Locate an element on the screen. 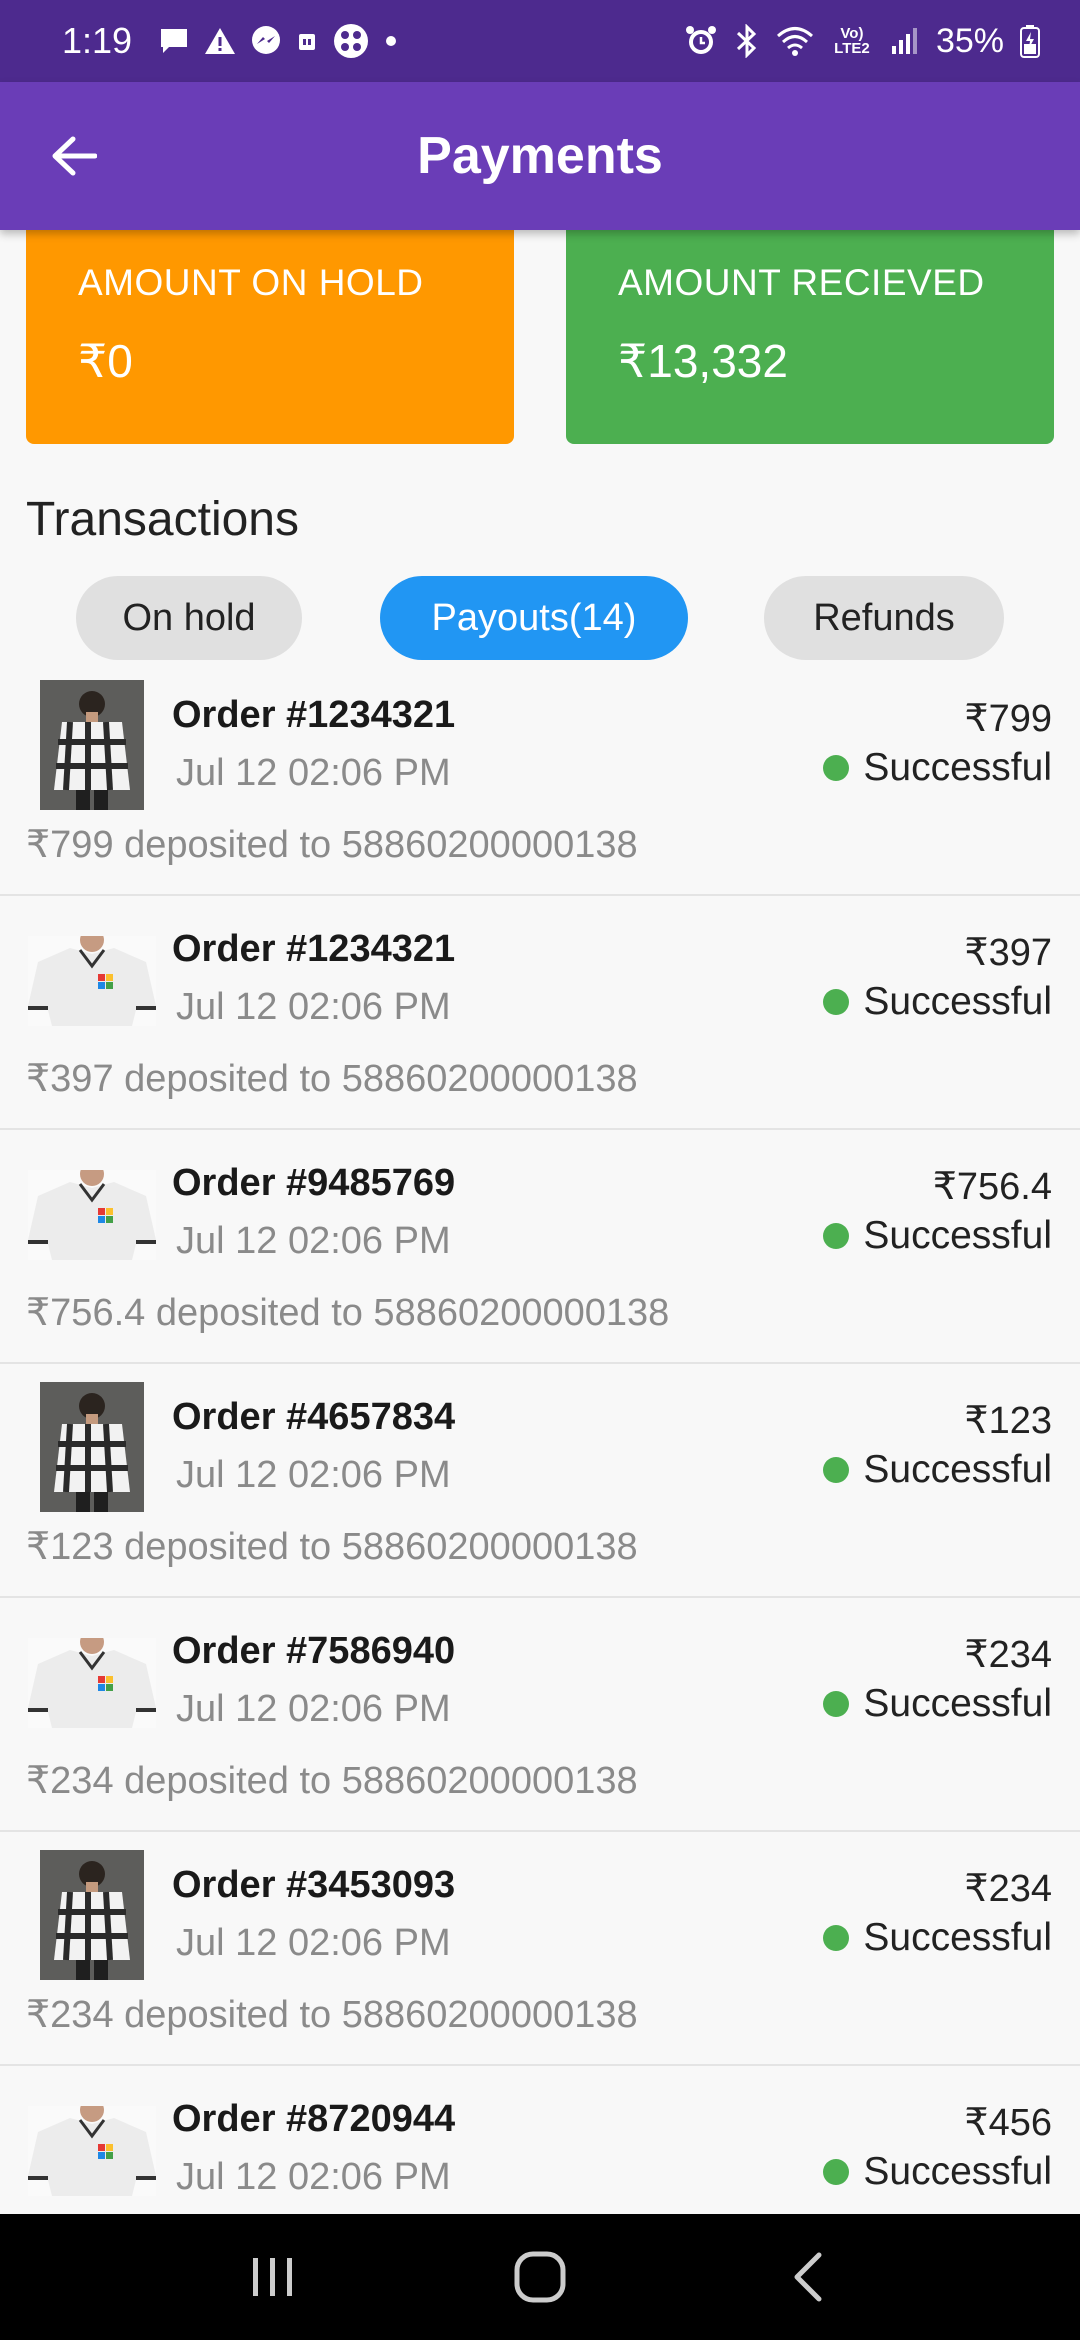 The height and width of the screenshot is (2340, 1080). back-icon is located at coordinates (808, 2277).